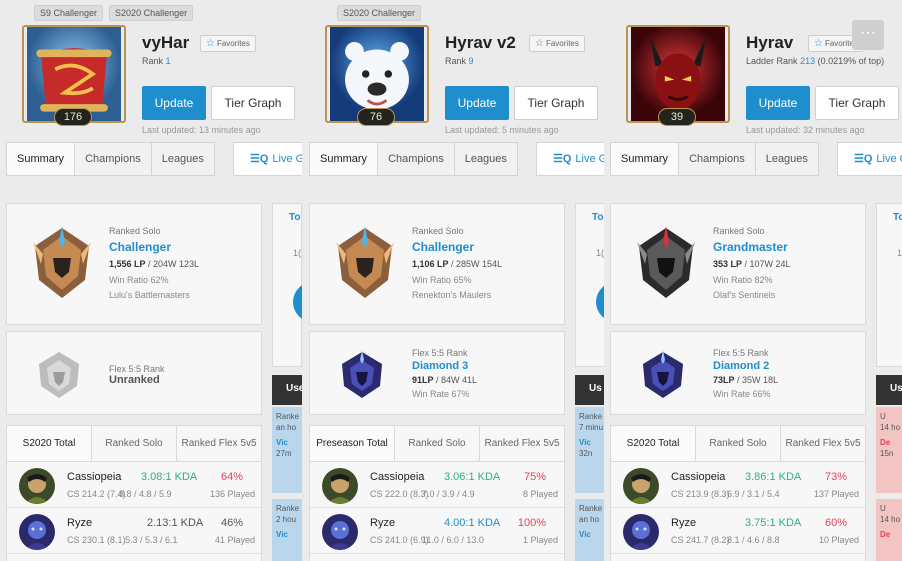  What do you see at coordinates (168, 61) in the screenshot?
I see `rank-number: 1` at bounding box center [168, 61].